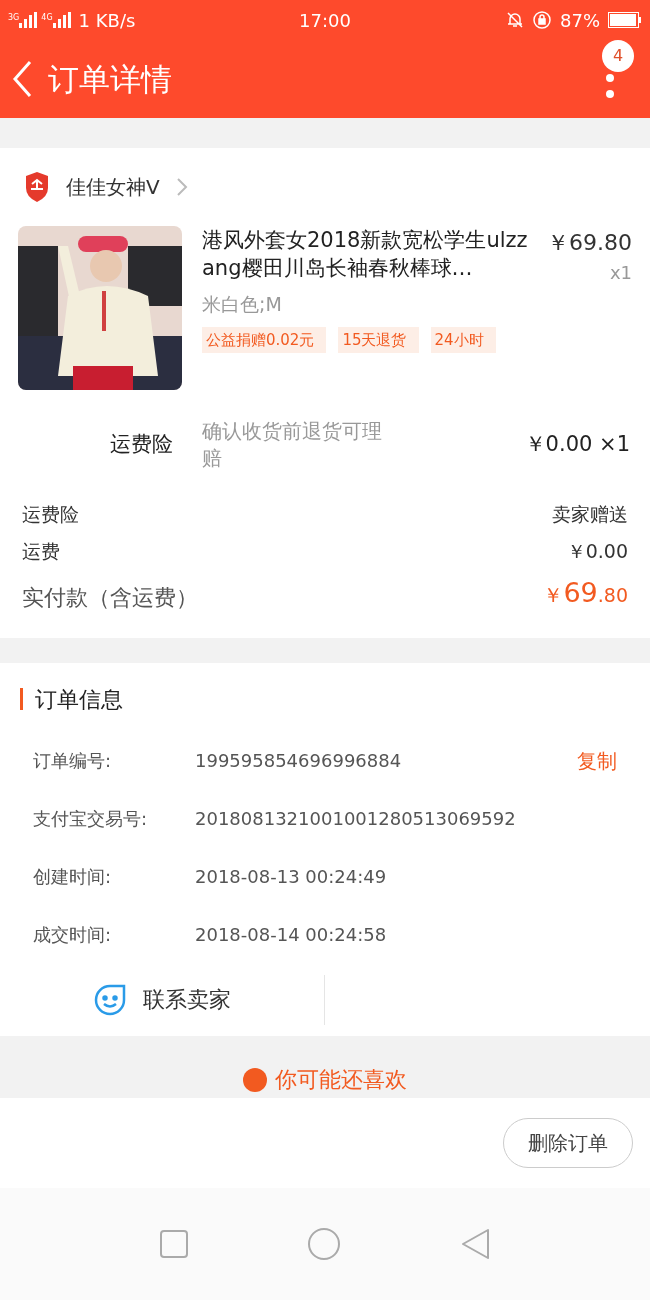 This screenshot has height=1300, width=650. What do you see at coordinates (162, 999) in the screenshot?
I see `contact-seller-button: 联系卖家` at bounding box center [162, 999].